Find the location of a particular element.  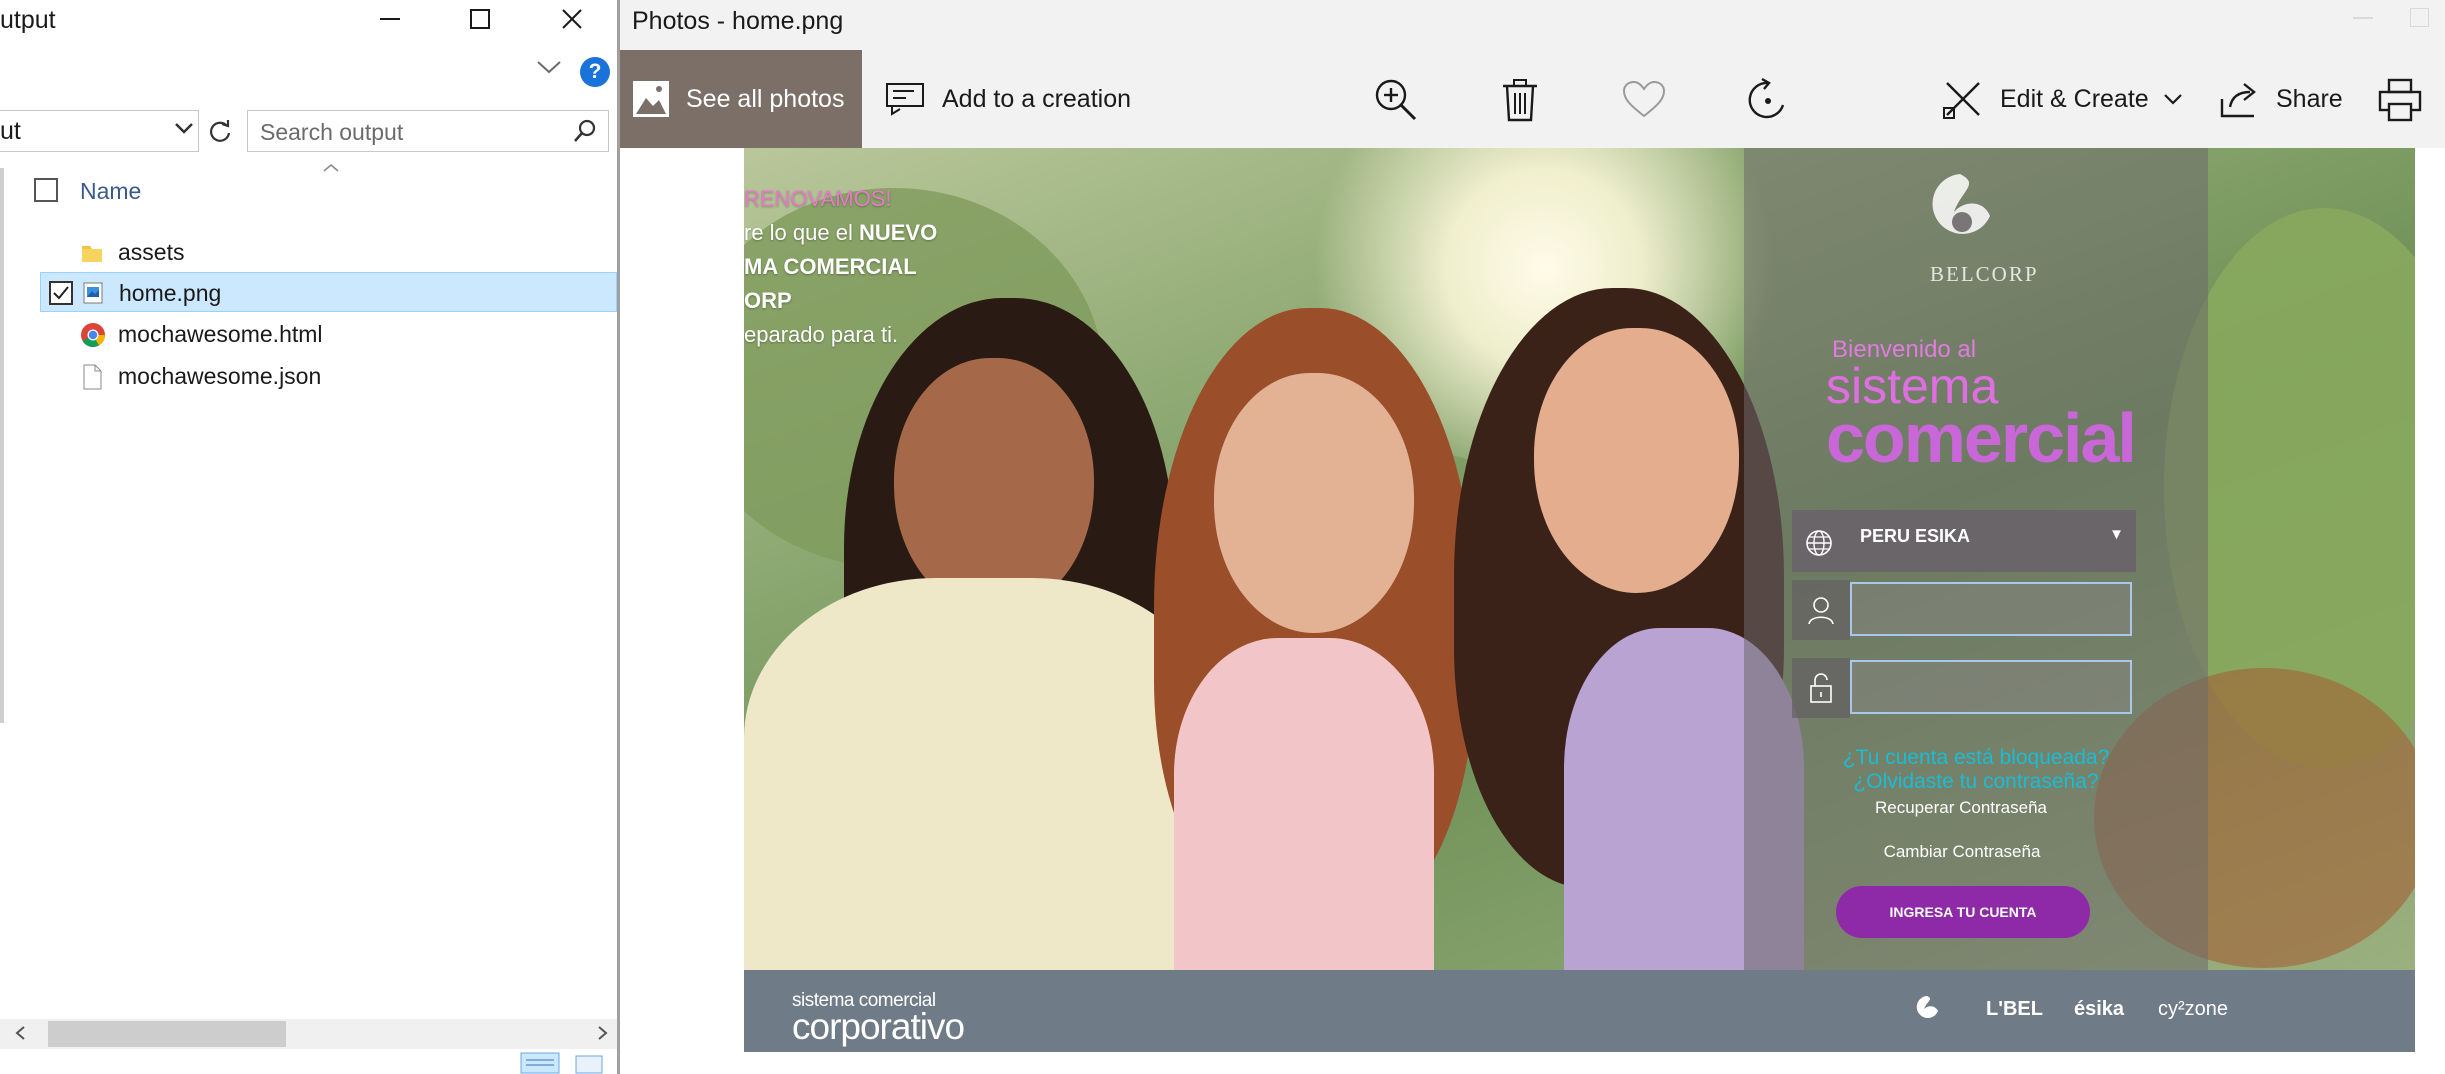

share-icon is located at coordinates (2238, 100).